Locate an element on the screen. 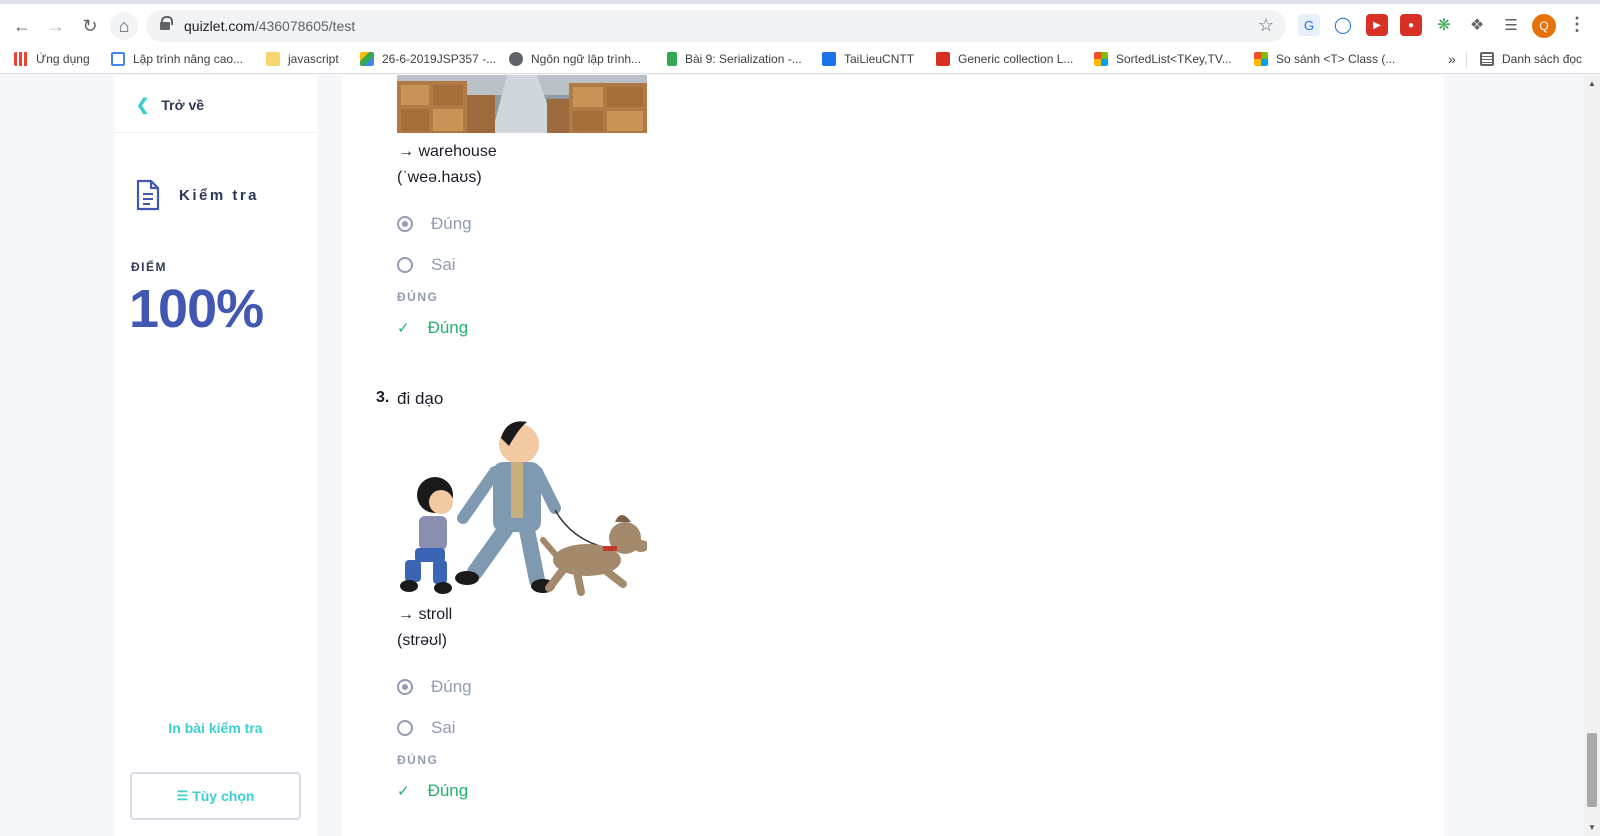 The image size is (1600, 836). back-arrow-icon: ← is located at coordinates (22, 26).